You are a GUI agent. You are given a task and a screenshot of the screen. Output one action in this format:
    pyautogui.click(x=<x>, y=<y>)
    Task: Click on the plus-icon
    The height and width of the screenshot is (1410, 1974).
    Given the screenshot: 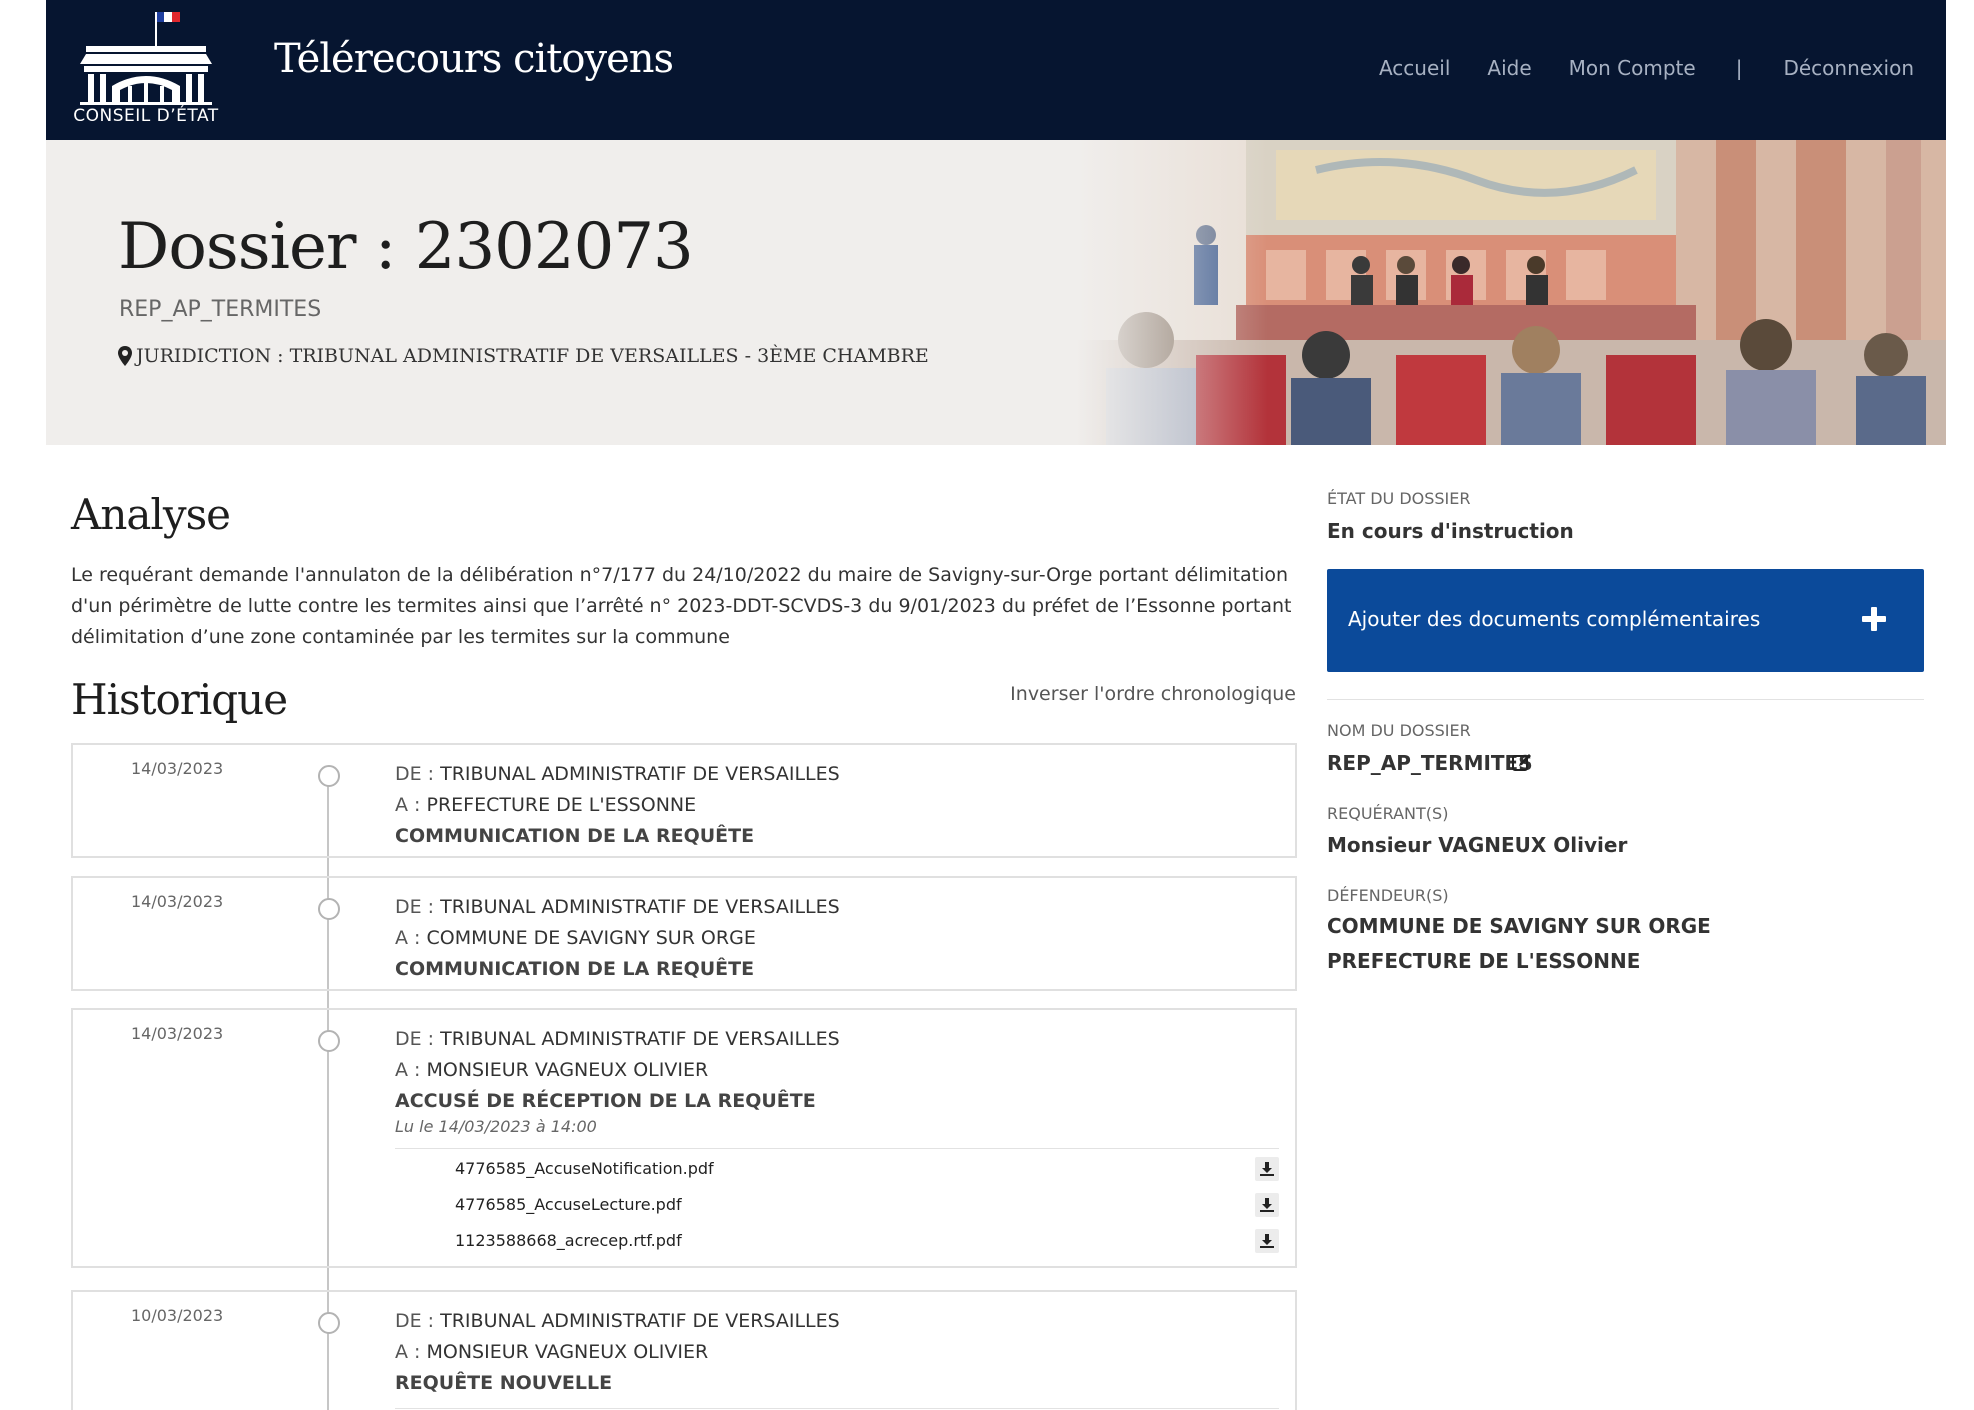 What is the action you would take?
    pyautogui.click(x=1874, y=619)
    